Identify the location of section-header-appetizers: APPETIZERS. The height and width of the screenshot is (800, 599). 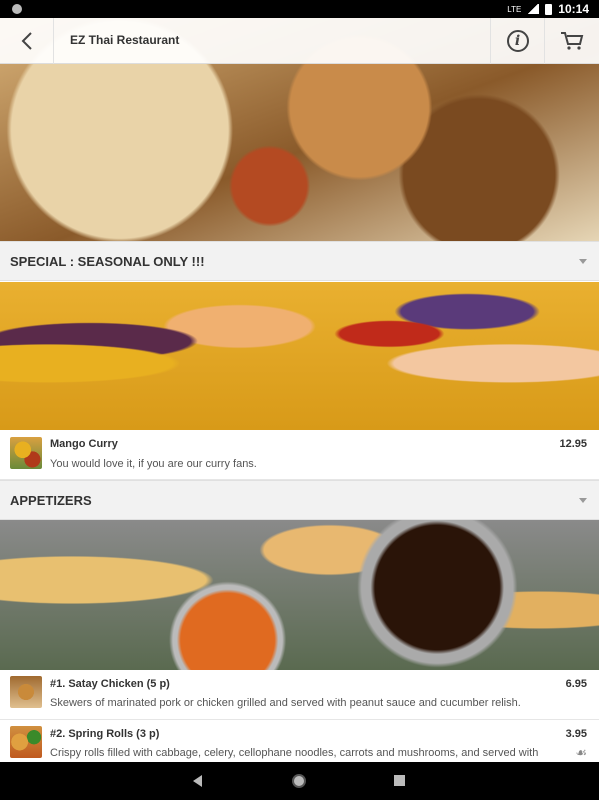
(299, 500).